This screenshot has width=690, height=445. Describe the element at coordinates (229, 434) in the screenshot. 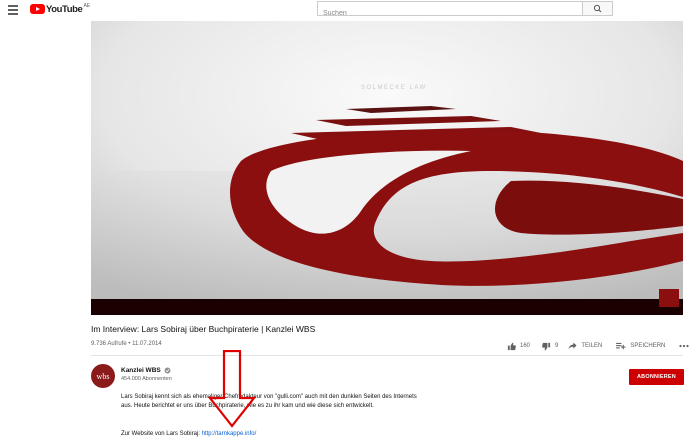

I see `website-link: http://tarnkappe.info/` at that location.